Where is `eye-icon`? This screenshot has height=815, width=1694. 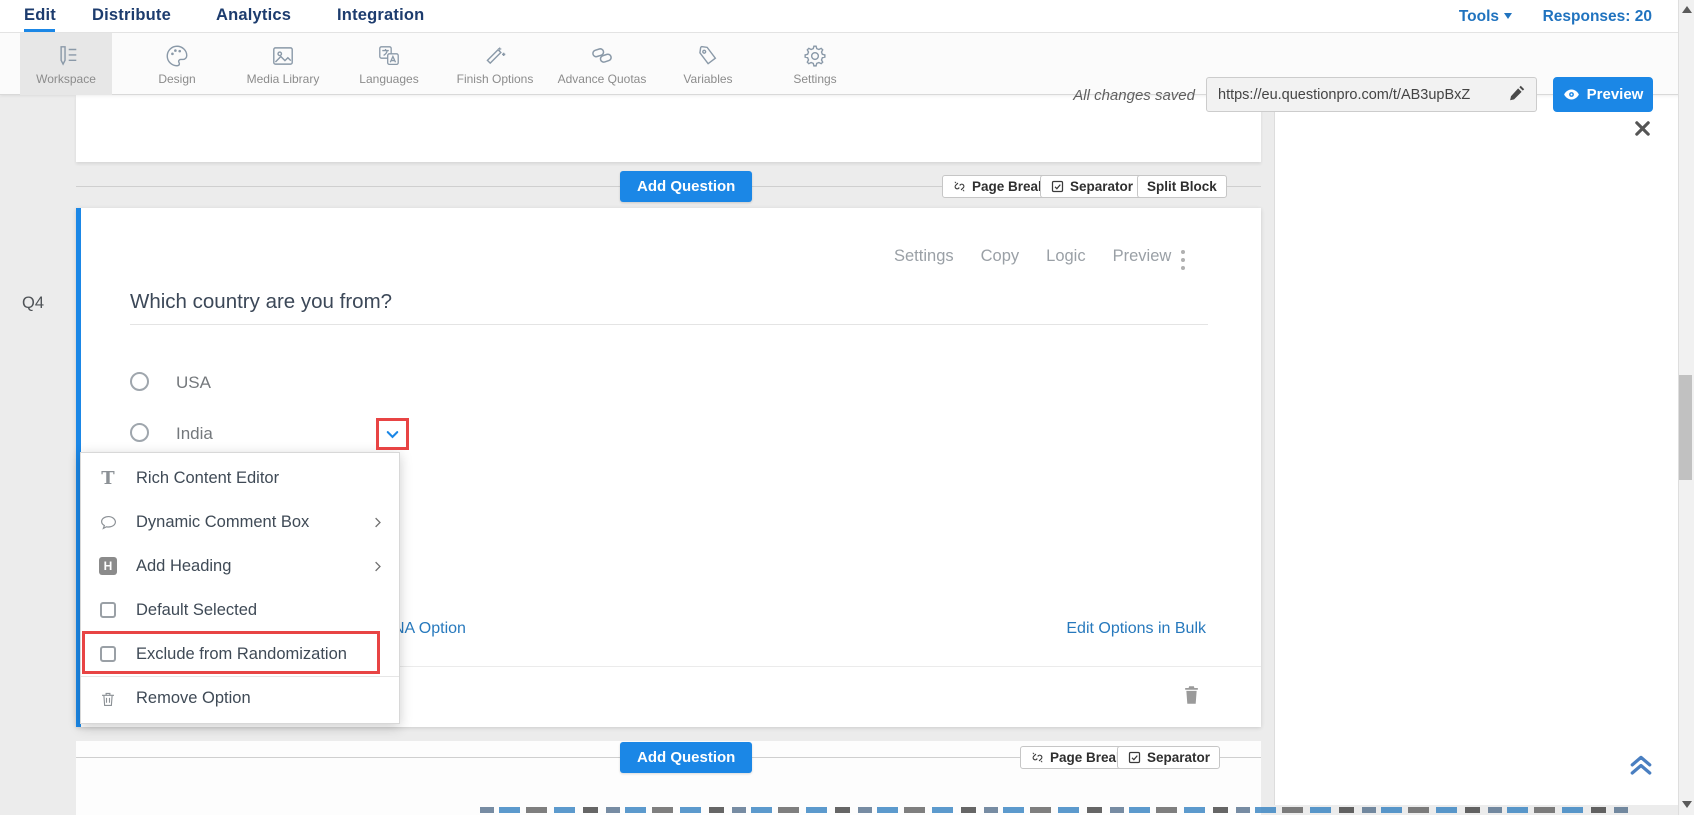 eye-icon is located at coordinates (1571, 94).